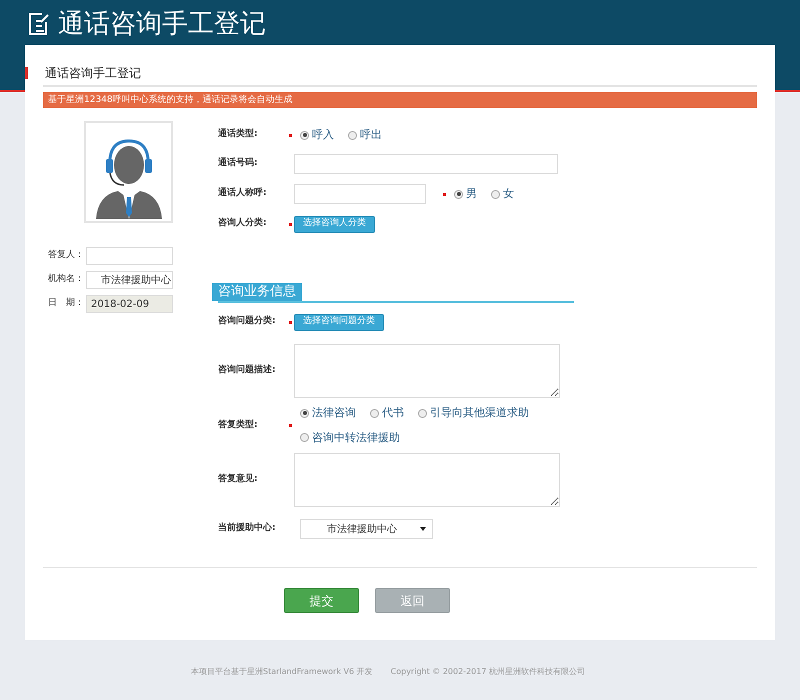 Image resolution: width=800 pixels, height=700 pixels. What do you see at coordinates (387, 413) in the screenshot?
I see `radio-option: 代书` at bounding box center [387, 413].